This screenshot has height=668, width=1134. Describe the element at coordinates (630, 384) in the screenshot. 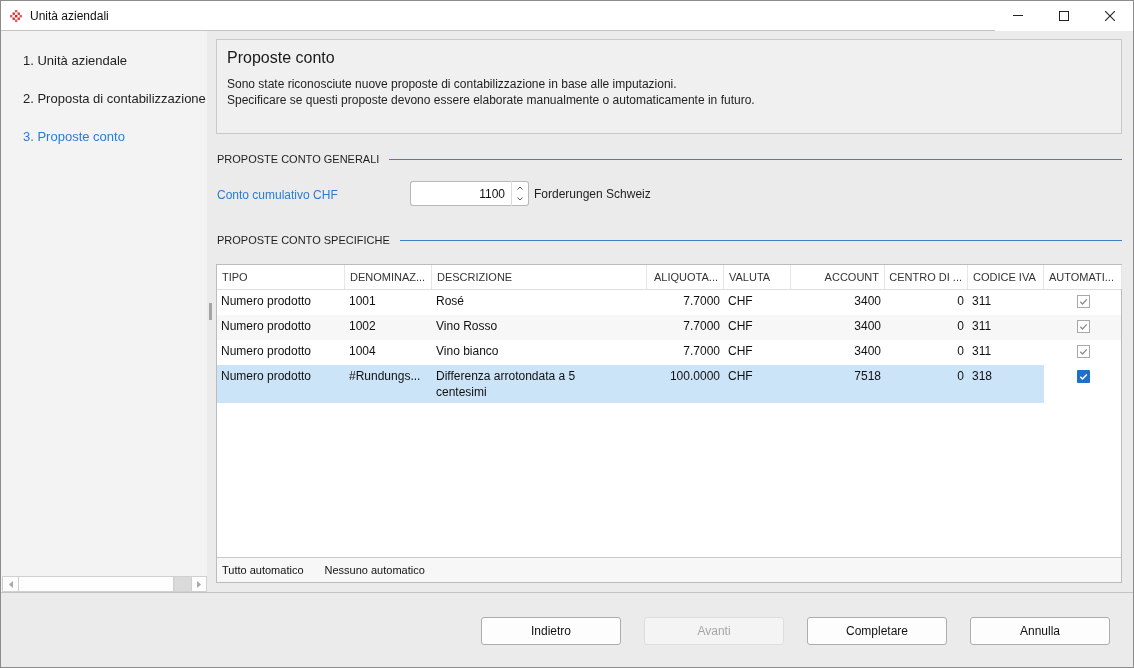

I see `table-row: Numero prodotto #Rundungs... Differenza arrotondata a 5 centesimi 100.0000 CHF 7518 0 318` at that location.